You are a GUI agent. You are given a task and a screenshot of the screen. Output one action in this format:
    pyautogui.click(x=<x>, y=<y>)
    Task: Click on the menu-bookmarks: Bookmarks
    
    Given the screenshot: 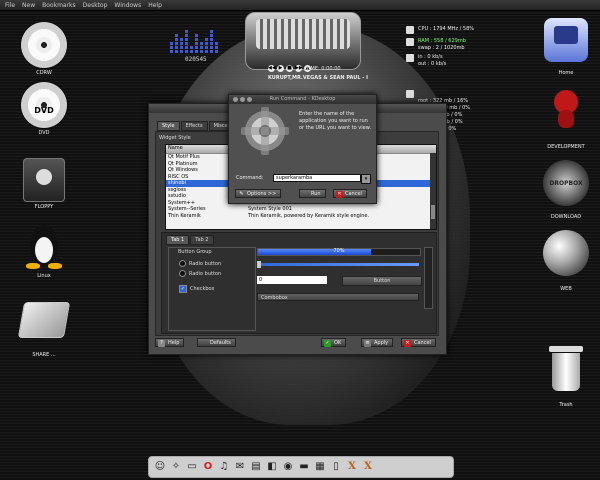 What is the action you would take?
    pyautogui.click(x=59, y=5)
    